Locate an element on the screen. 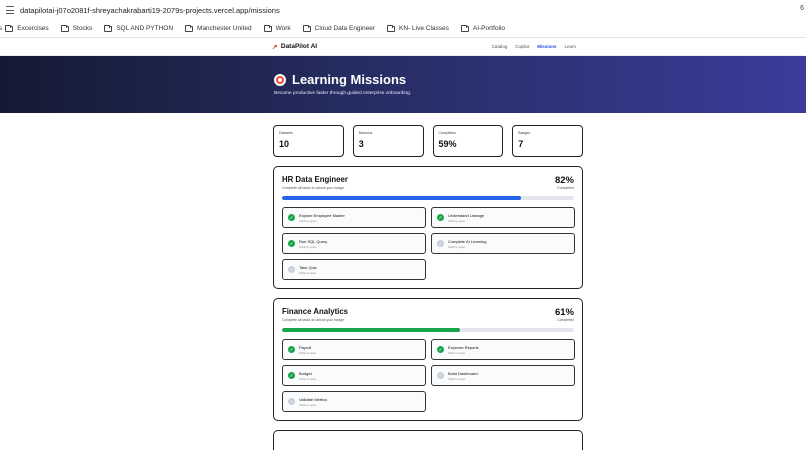 This screenshot has height=450, width=806. target-icon is located at coordinates (280, 79).